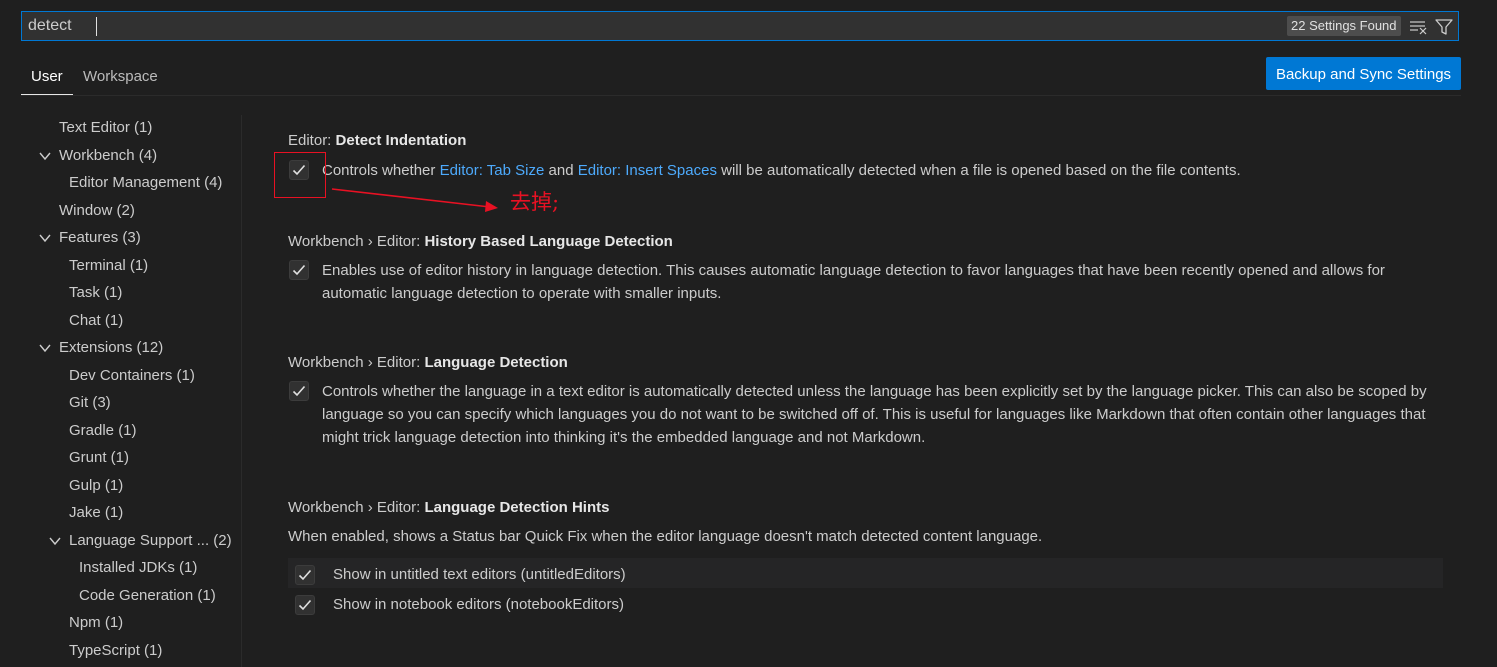 This screenshot has height=667, width=1497. Describe the element at coordinates (241, 391) in the screenshot. I see `toc-divider` at that location.